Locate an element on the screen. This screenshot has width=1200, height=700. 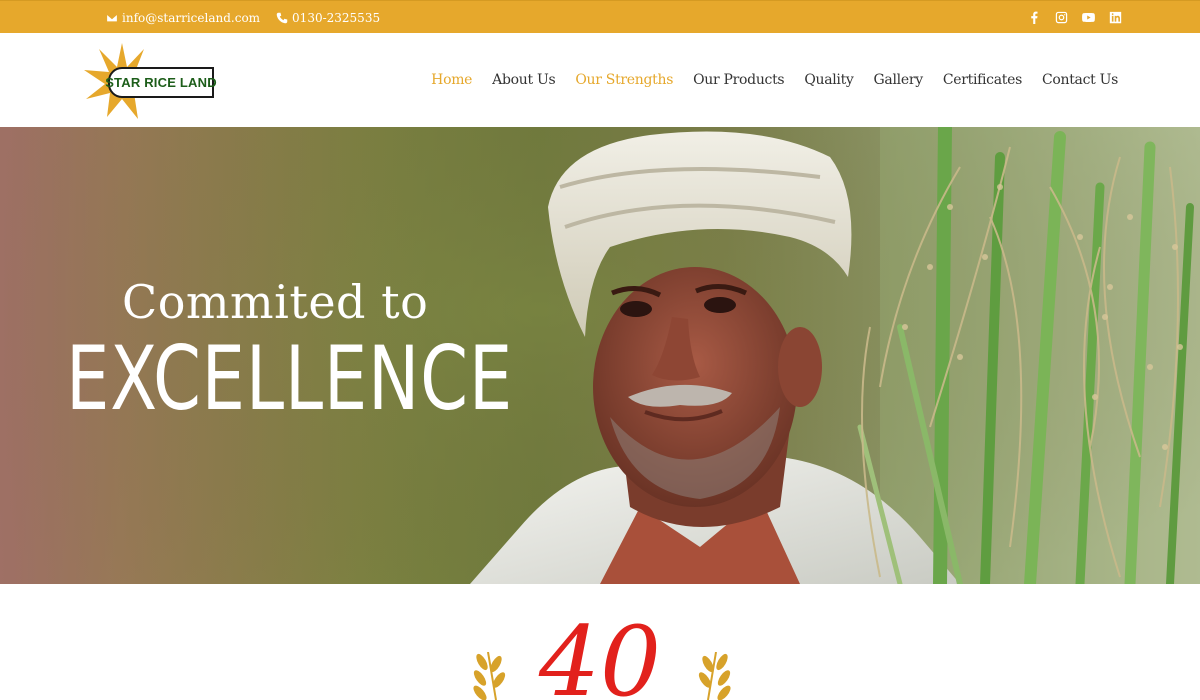
hero-heading-line-1: Commited to is located at coordinates (275, 302).